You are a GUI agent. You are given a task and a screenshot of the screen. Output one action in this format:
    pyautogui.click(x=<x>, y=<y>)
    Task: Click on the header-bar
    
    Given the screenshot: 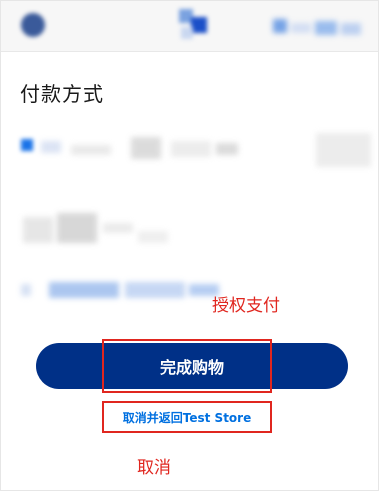 What is the action you would take?
    pyautogui.click(x=189, y=26)
    